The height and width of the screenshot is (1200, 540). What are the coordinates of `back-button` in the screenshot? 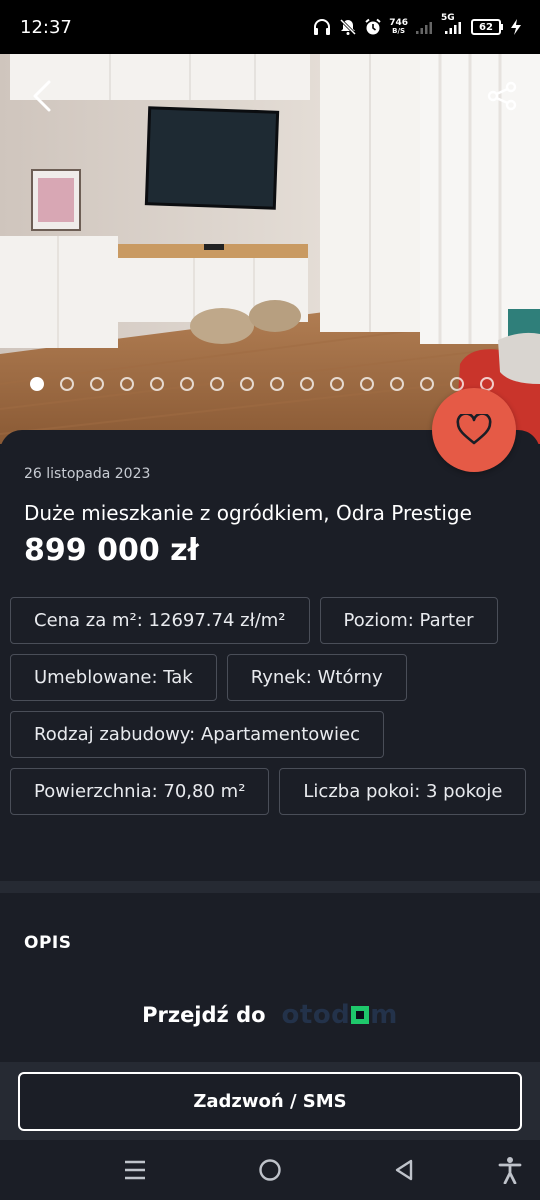 It's located at (42, 96).